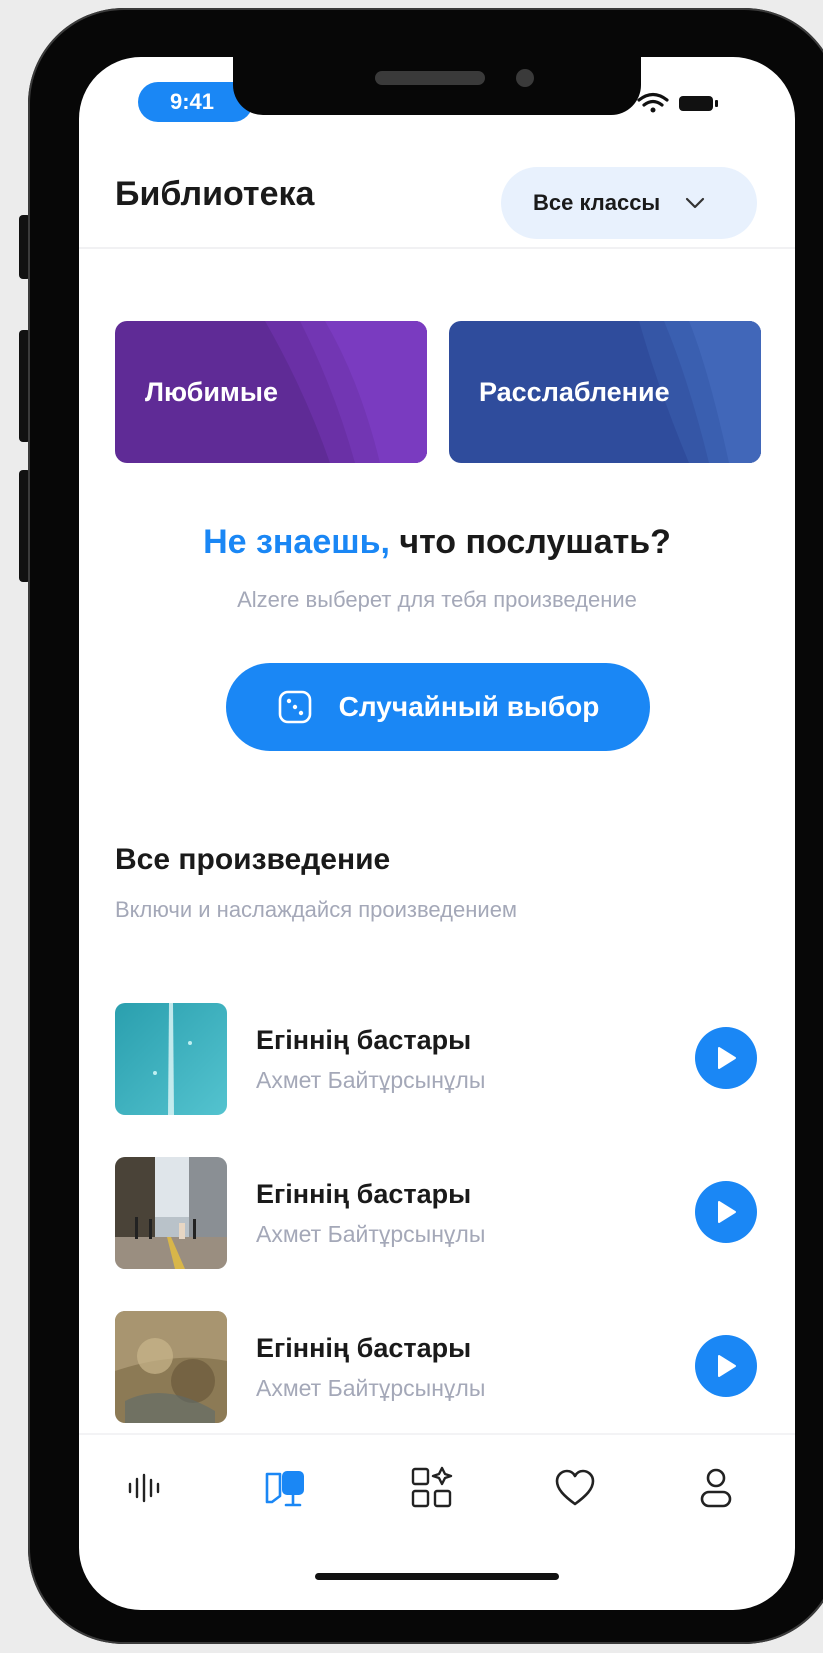 Image resolution: width=823 pixels, height=1653 pixels. I want to click on tab-bar, so click(437, 1489).